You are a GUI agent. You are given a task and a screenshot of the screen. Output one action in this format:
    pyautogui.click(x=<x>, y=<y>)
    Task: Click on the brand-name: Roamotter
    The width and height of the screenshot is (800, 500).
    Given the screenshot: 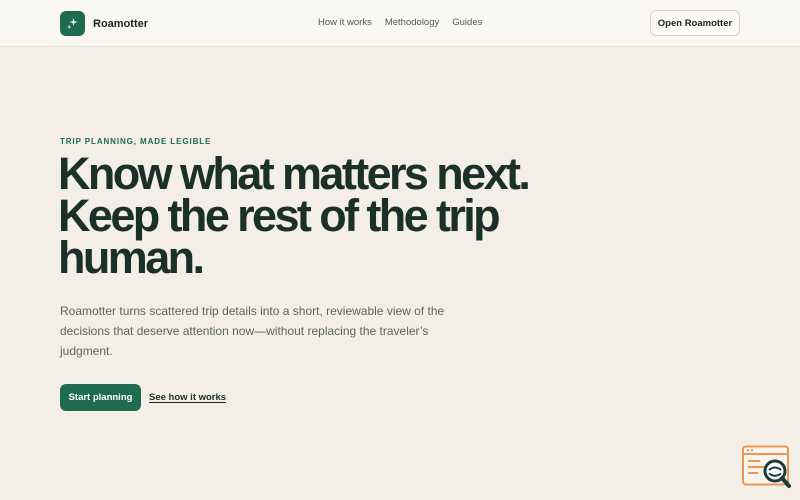 What is the action you would take?
    pyautogui.click(x=121, y=23)
    